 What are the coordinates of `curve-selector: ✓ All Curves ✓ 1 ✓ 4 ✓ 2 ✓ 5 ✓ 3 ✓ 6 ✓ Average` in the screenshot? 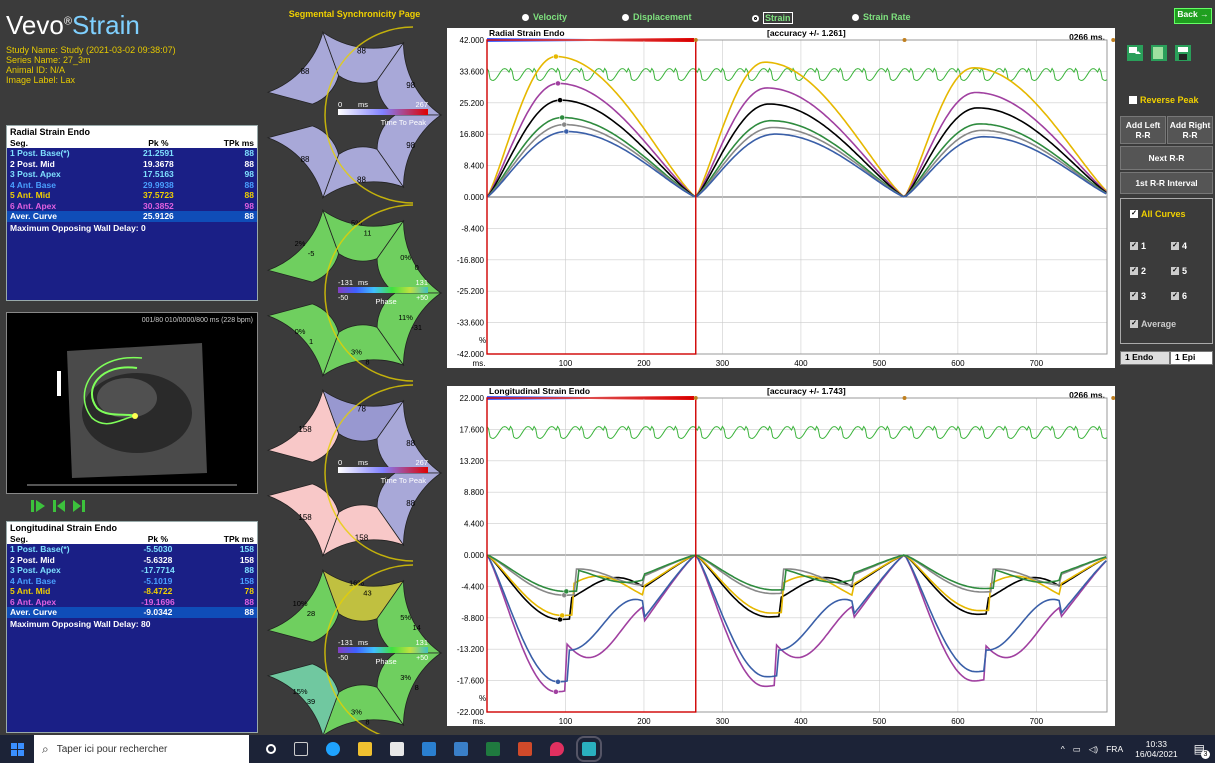 It's located at (1166, 271).